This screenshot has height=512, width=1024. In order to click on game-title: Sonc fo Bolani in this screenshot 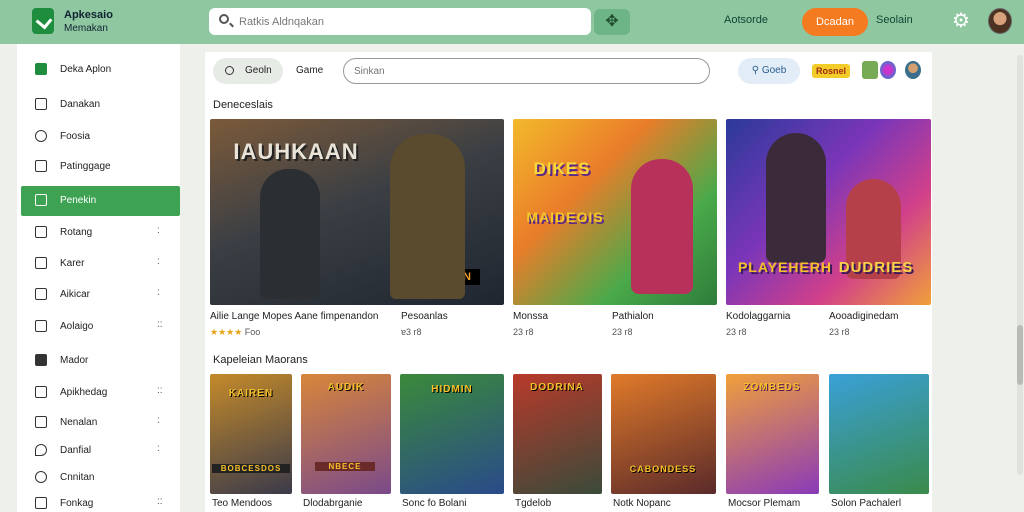, I will do `click(434, 503)`.